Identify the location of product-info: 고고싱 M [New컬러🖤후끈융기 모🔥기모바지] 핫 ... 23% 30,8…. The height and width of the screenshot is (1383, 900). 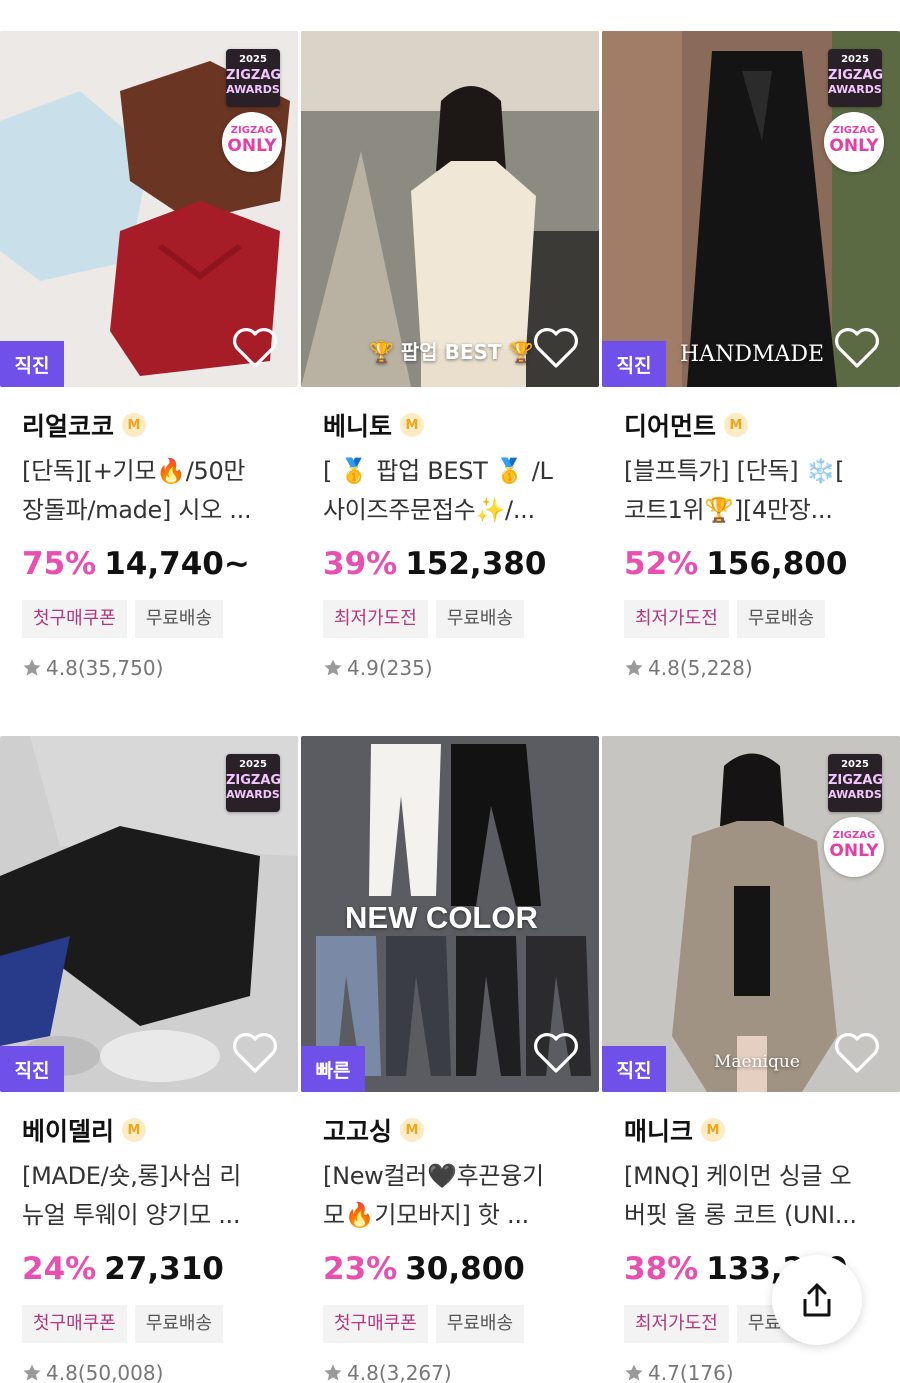
(454, 1248).